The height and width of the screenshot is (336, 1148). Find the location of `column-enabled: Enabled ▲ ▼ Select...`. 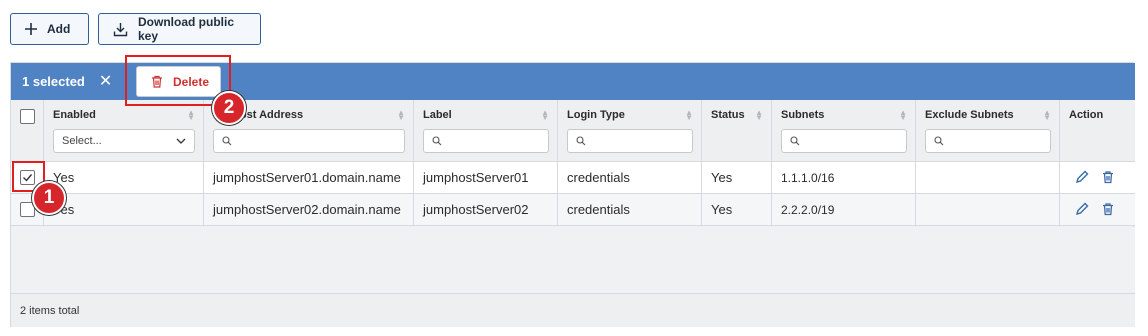

column-enabled: Enabled ▲ ▼ Select... is located at coordinates (123, 131).